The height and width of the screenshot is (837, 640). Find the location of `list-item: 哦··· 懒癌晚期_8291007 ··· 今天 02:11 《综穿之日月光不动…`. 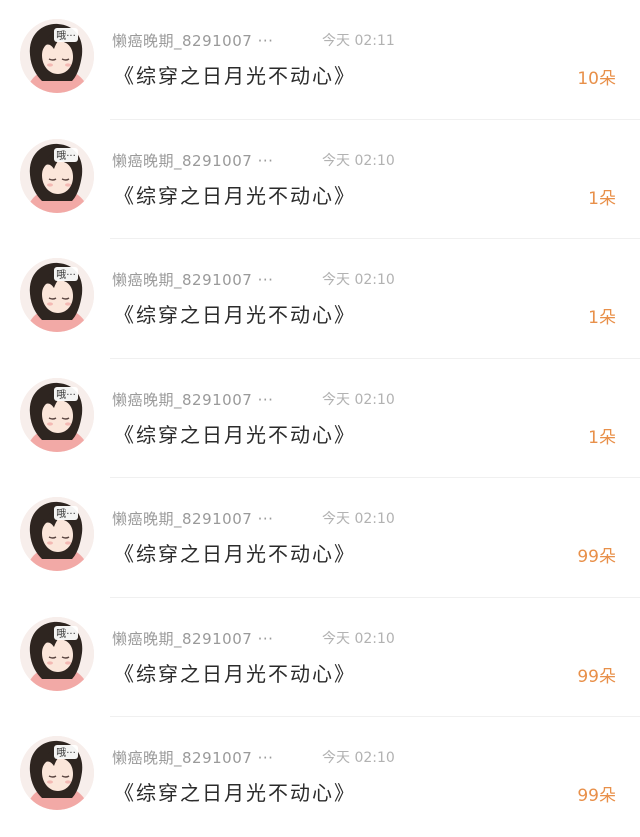

list-item: 哦··· 懒癌晚期_8291007 ··· 今天 02:11 《综穿之日月光不动… is located at coordinates (320, 60).